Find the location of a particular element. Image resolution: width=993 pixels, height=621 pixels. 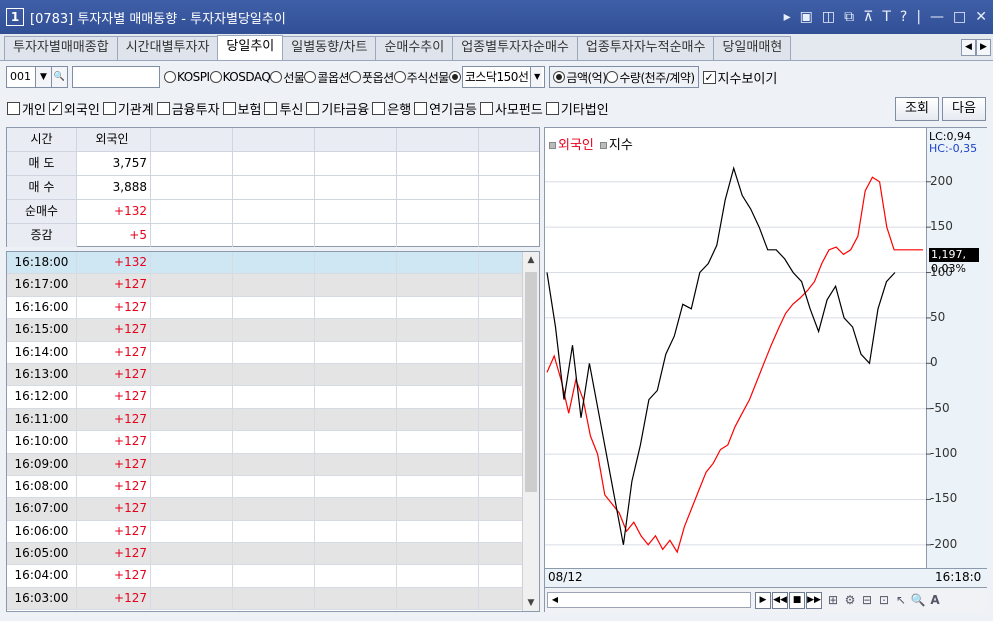

code-dropdown-icon: ▼ is located at coordinates (44, 77).